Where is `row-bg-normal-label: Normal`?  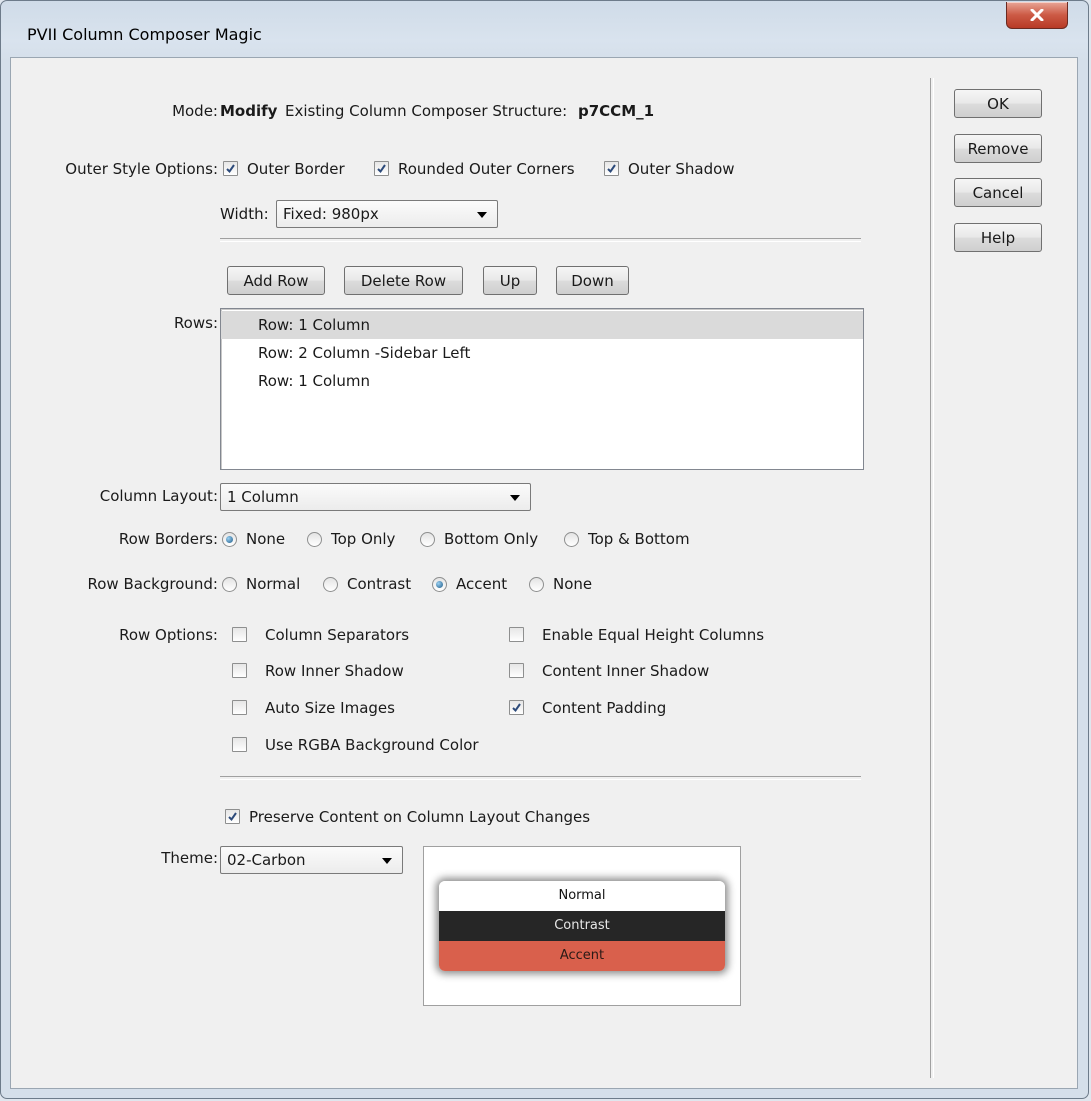 row-bg-normal-label: Normal is located at coordinates (273, 584).